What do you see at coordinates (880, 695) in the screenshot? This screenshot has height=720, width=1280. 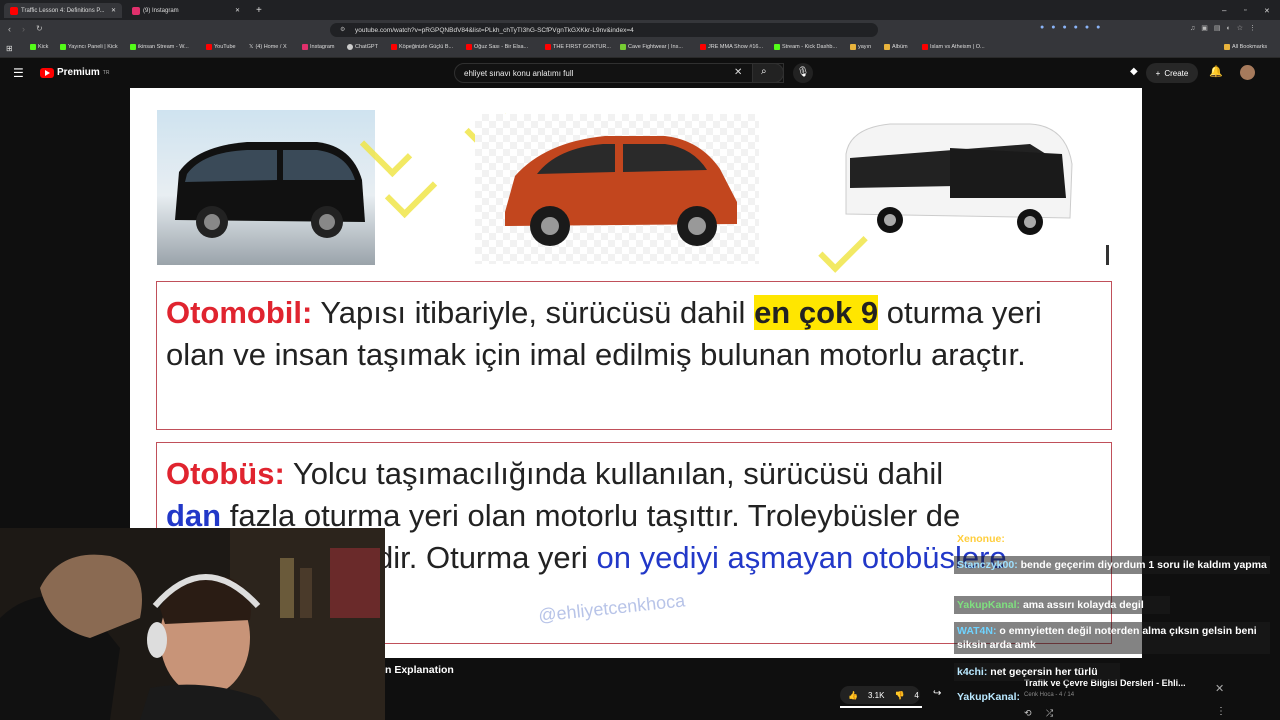 I see `like-dislike-group: 👍 3.1K 👎 4` at bounding box center [880, 695].